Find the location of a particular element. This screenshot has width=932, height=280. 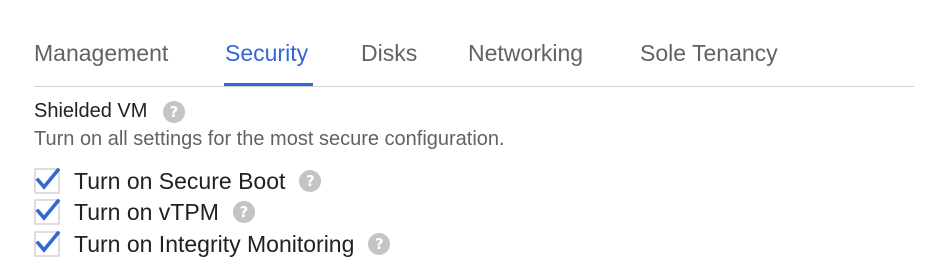

active-tab-indicator is located at coordinates (268, 84).